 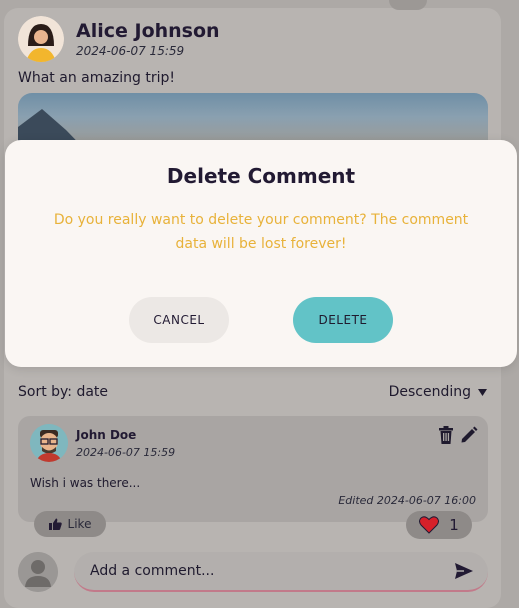 I want to click on comment-timestamp: 2024-06-07 15:59, so click(x=126, y=452).